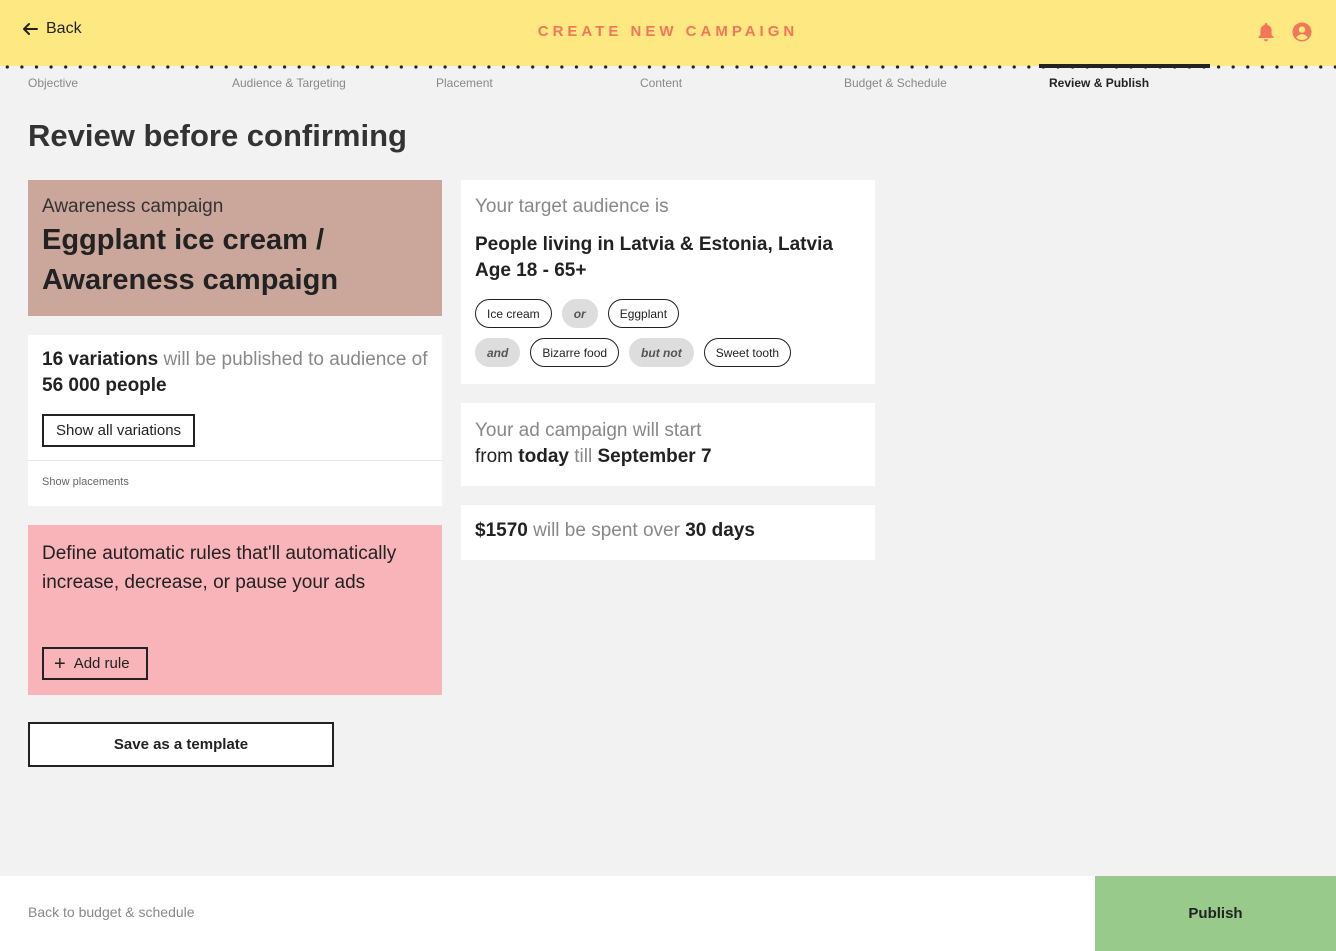 The height and width of the screenshot is (951, 1336). I want to click on audience-age: Age 18 - 65+, so click(531, 270).